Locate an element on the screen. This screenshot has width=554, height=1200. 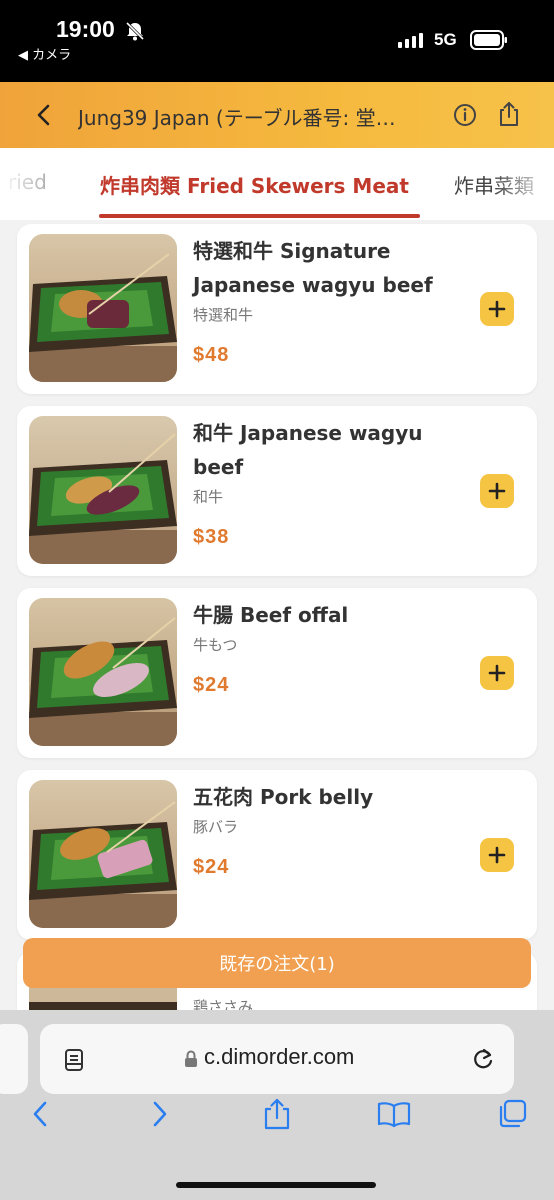
item-name: 五花肉 Pork belly is located at coordinates (283, 797).